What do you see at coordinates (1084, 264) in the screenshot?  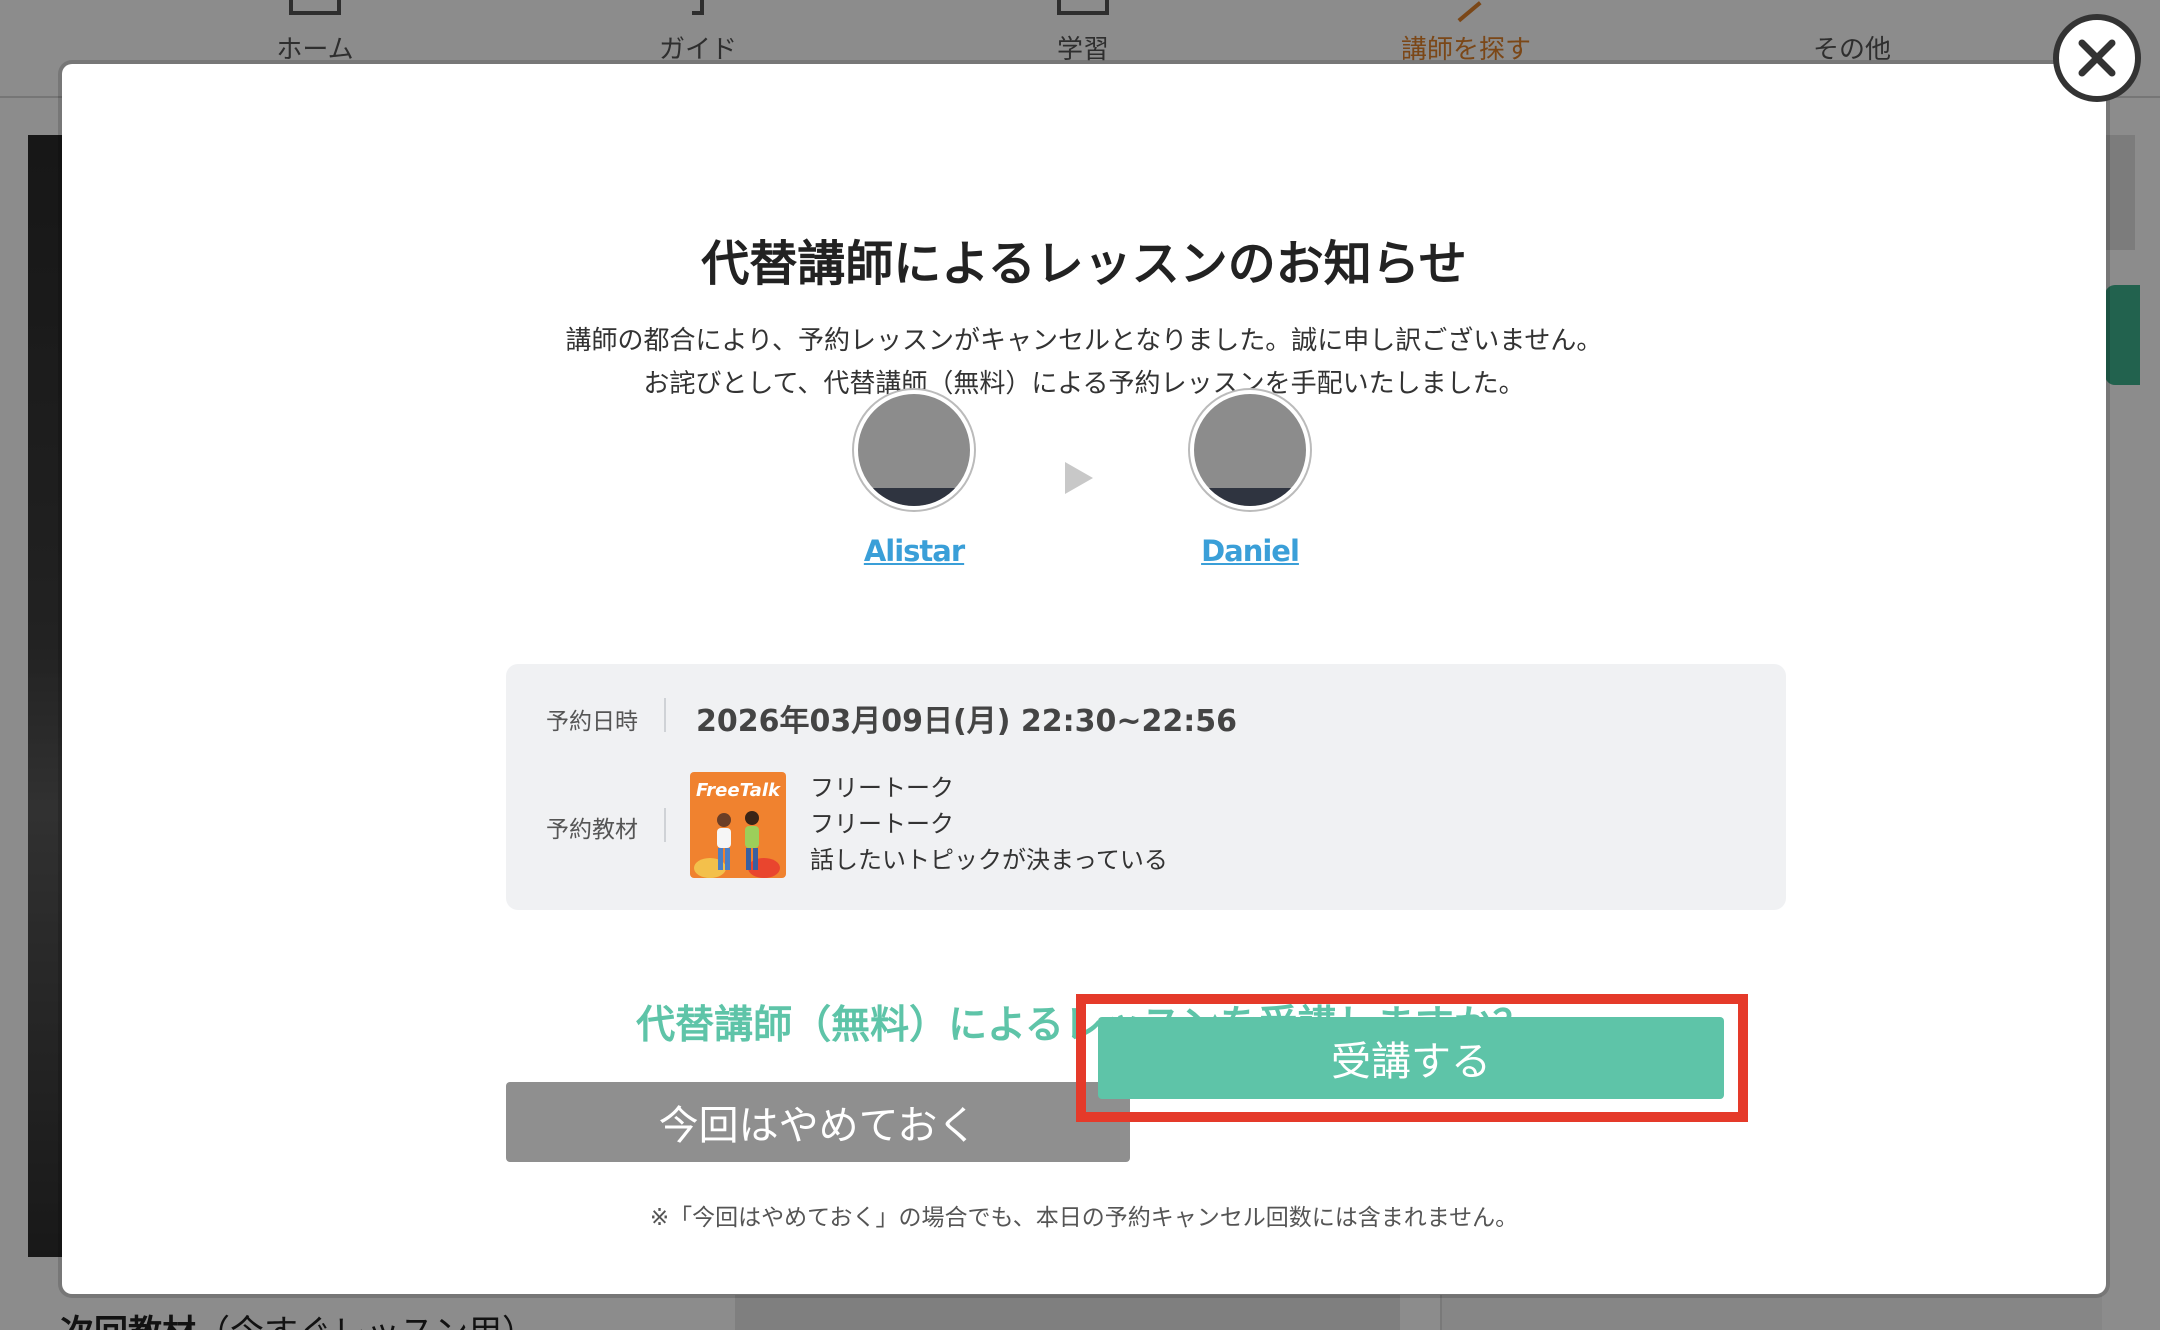 I see `modal-title: 代替講師によるレッスンのお知らせ` at bounding box center [1084, 264].